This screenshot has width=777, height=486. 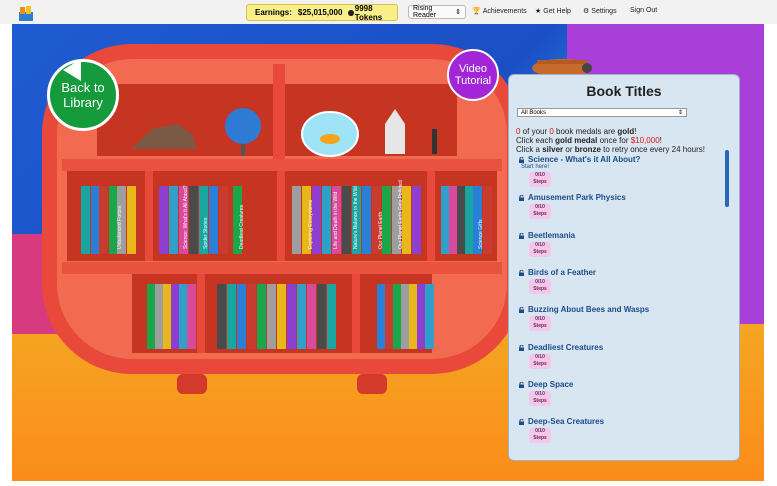 I want to click on book-spine-title: Our Planet Earth Gets Polluted, so click(x=401, y=214).